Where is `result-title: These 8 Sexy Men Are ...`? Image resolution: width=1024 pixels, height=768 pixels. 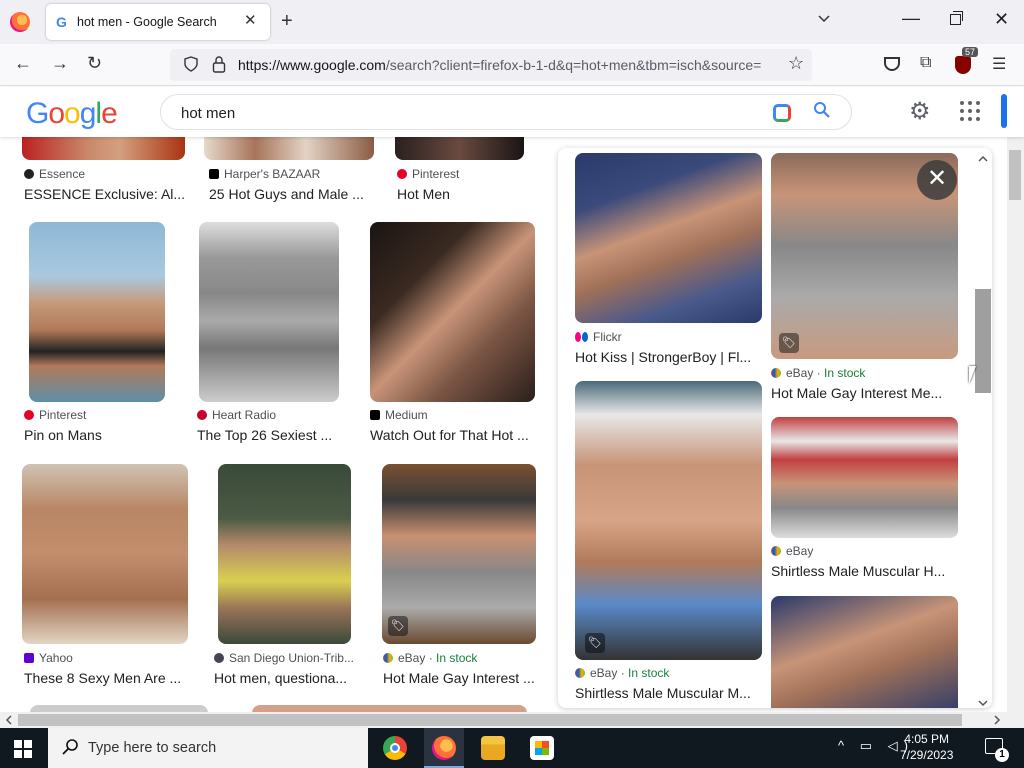
result-title: These 8 Sexy Men Are ... is located at coordinates (106, 678).